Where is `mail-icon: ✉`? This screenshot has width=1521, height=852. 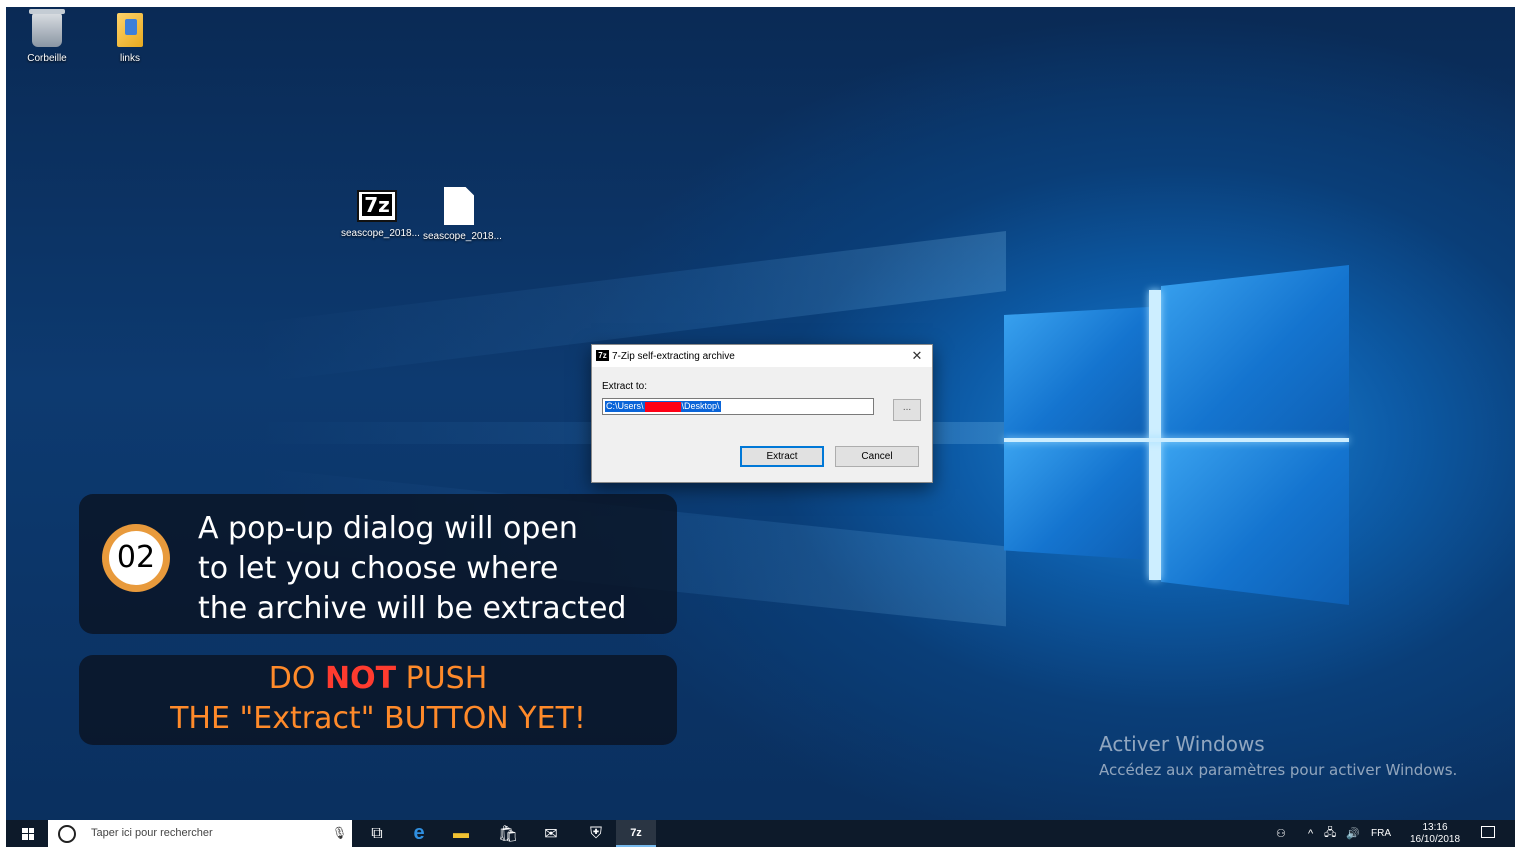 mail-icon: ✉ is located at coordinates (551, 833).